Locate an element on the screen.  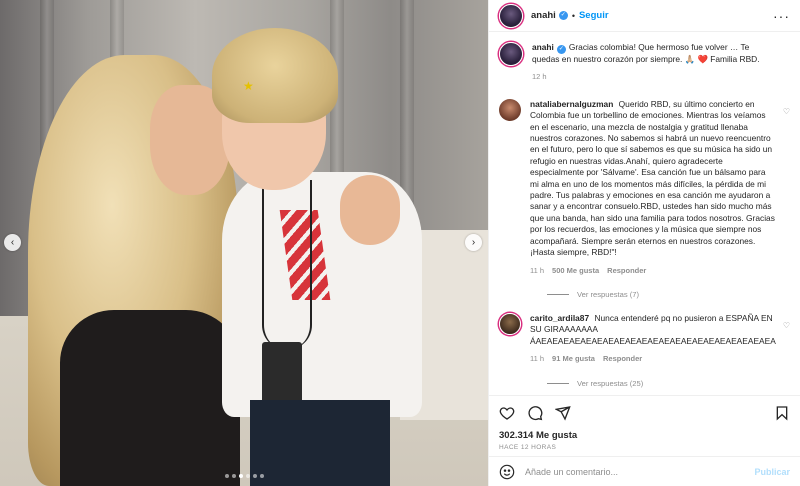
comment-input is located at coordinates (635, 471).